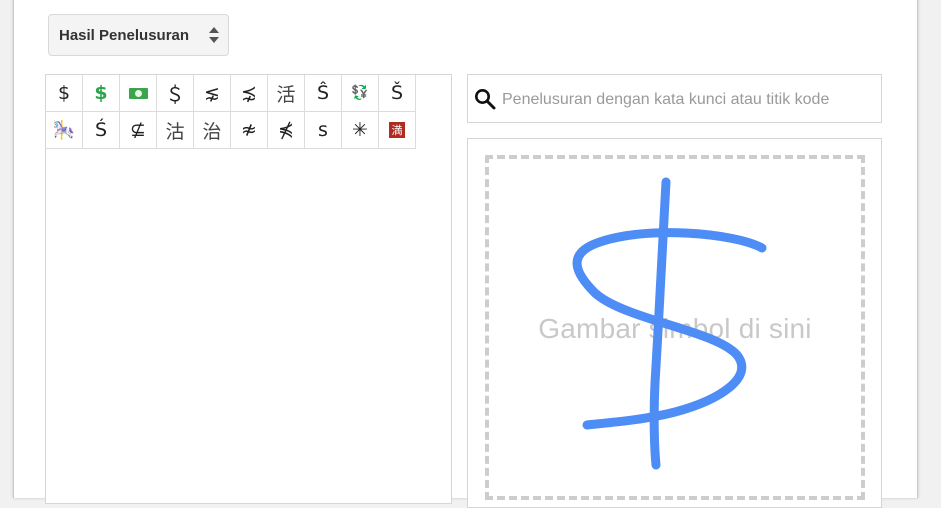 The image size is (941, 508). I want to click on symbol-glyph: 💱, so click(360, 93).